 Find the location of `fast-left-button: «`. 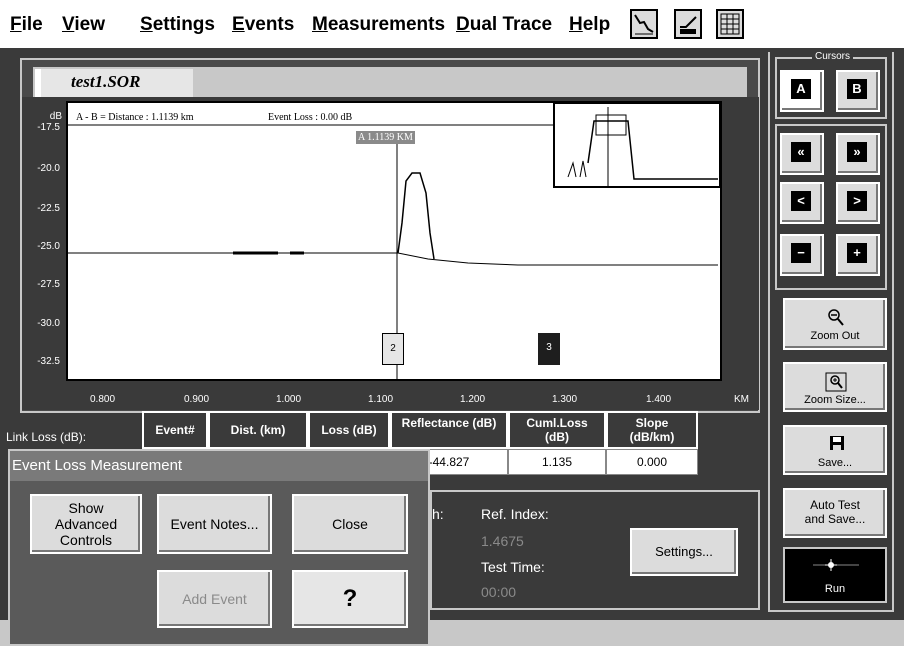

fast-left-button: « is located at coordinates (802, 154).